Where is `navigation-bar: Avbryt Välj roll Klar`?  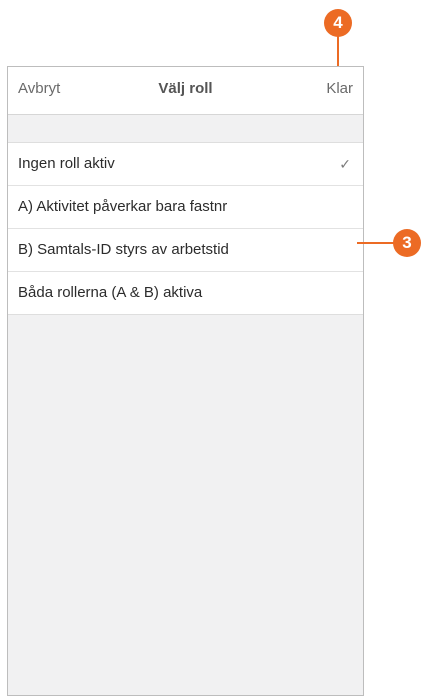
navigation-bar: Avbryt Välj roll Klar is located at coordinates (185, 91).